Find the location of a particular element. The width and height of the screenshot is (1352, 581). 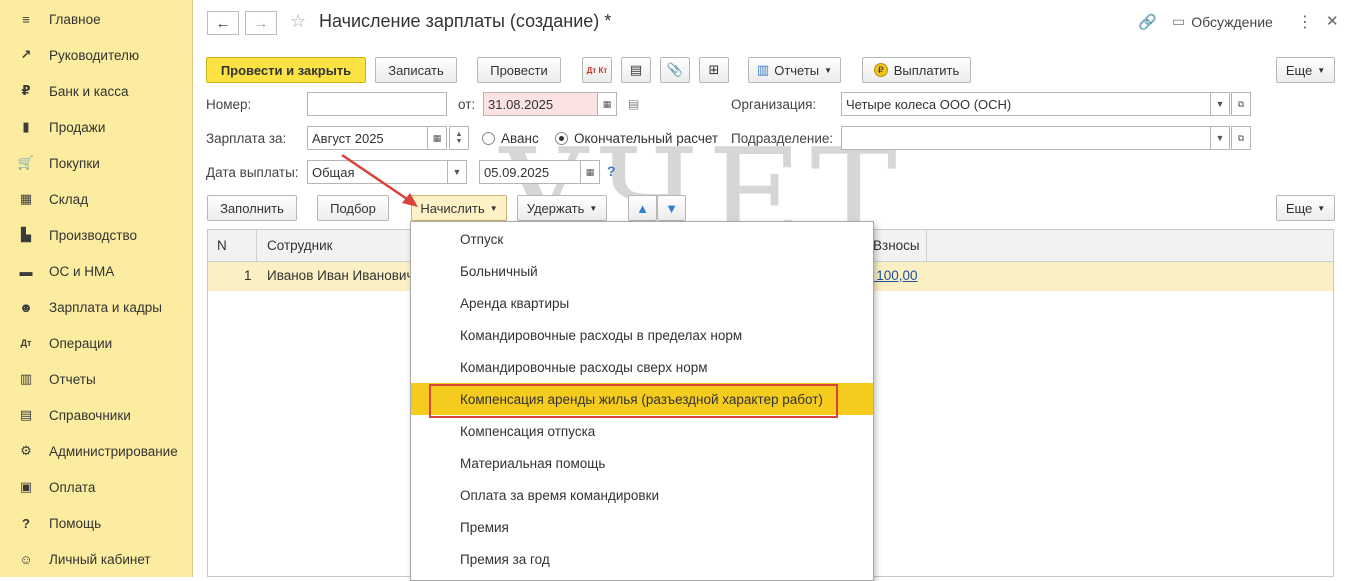

sidebar-item-label: Продажи is located at coordinates (77, 127).